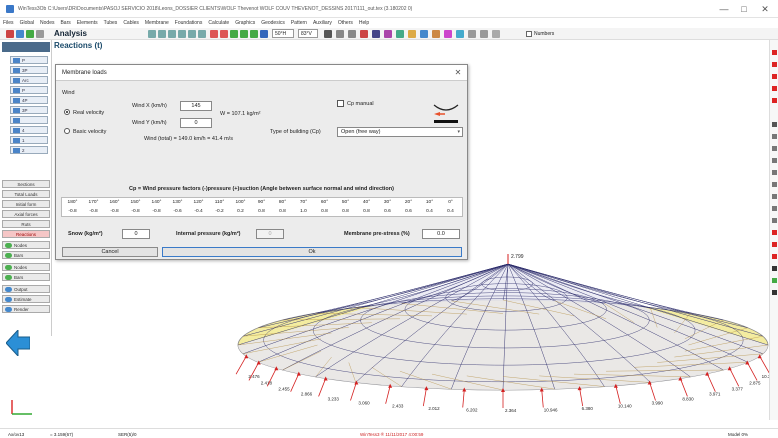  I want to click on export-icon, so click(460, 34).